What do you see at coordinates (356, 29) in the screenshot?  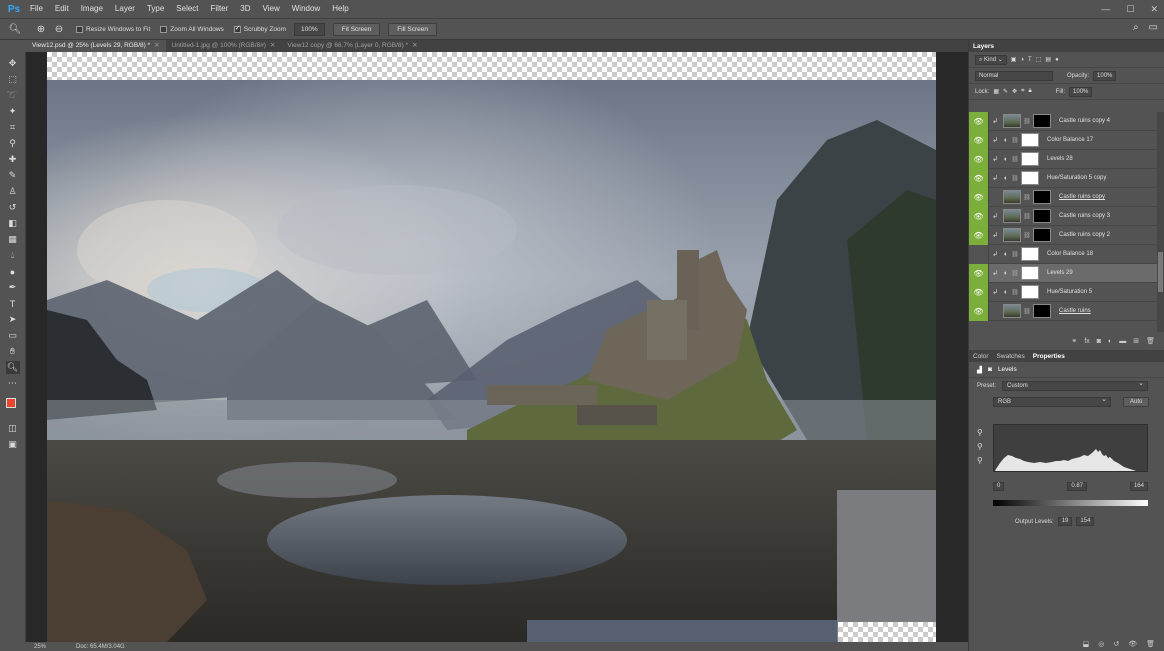 I see `fit-screen-button: Fit Screen` at bounding box center [356, 29].